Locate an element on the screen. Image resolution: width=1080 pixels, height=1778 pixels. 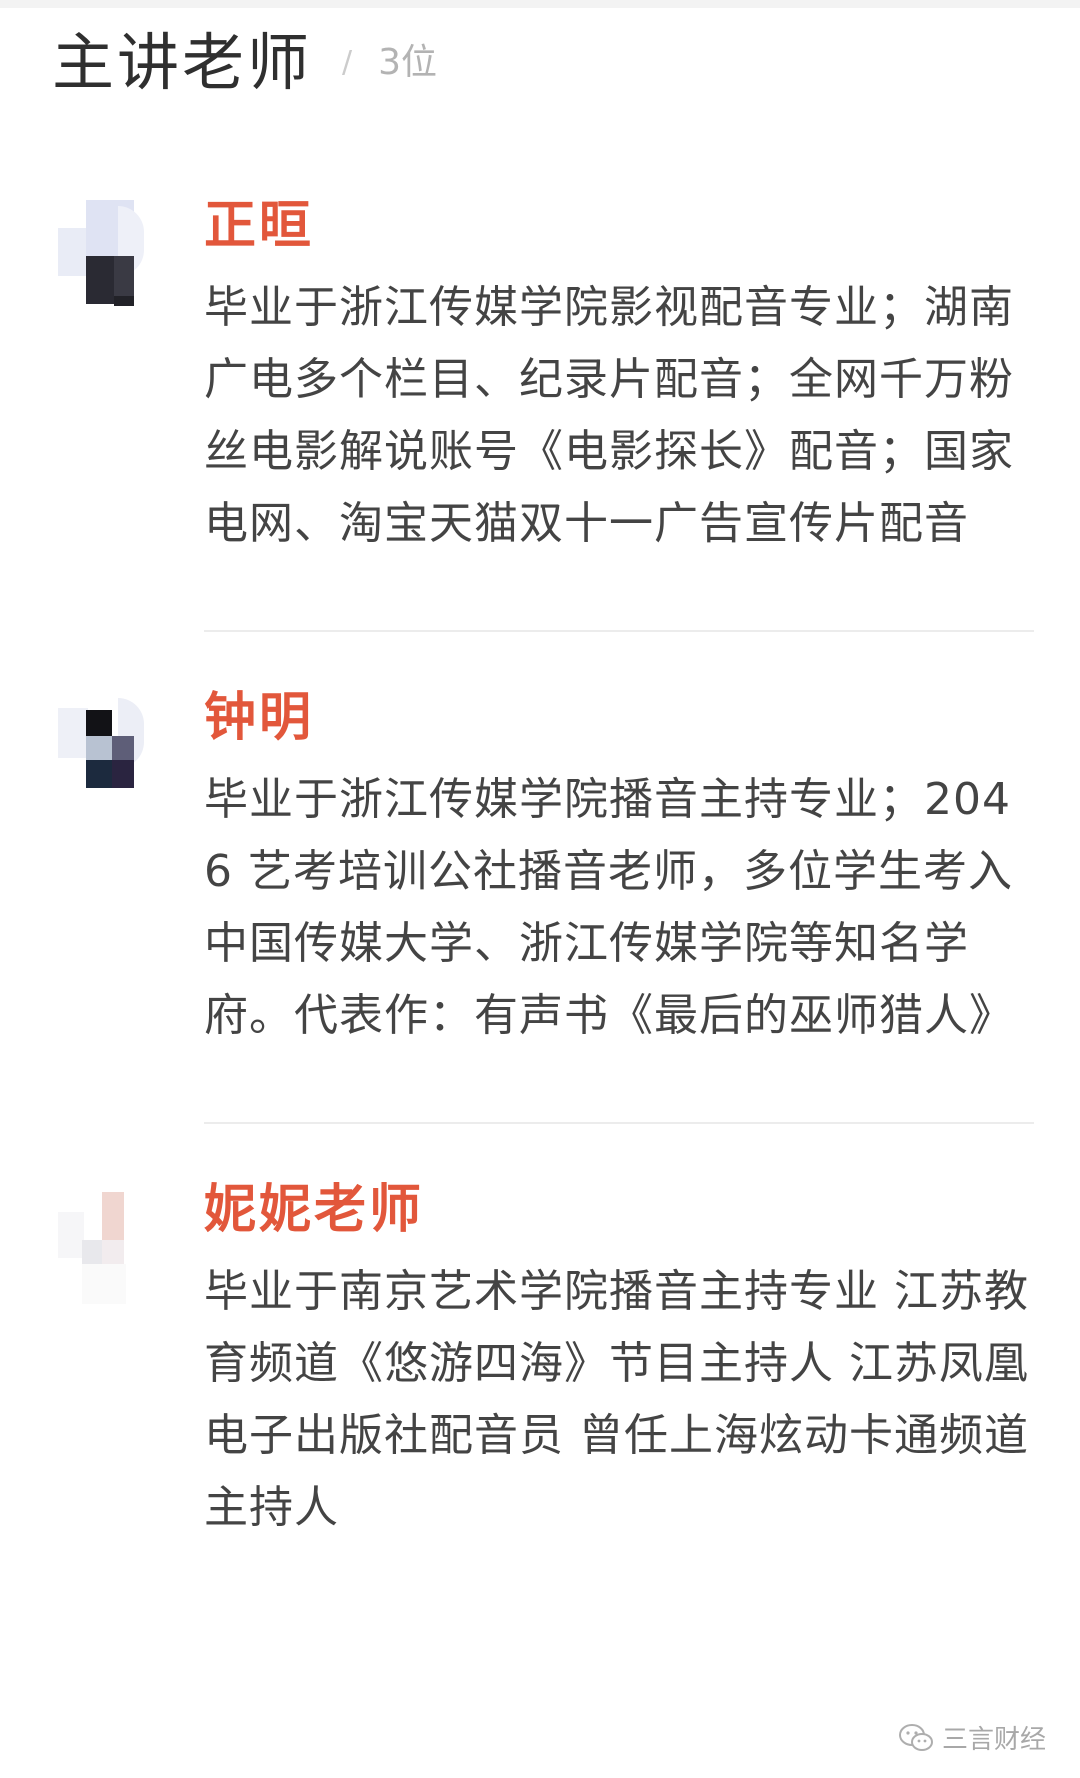
watermark-text: 三言财经 is located at coordinates (993, 1740).